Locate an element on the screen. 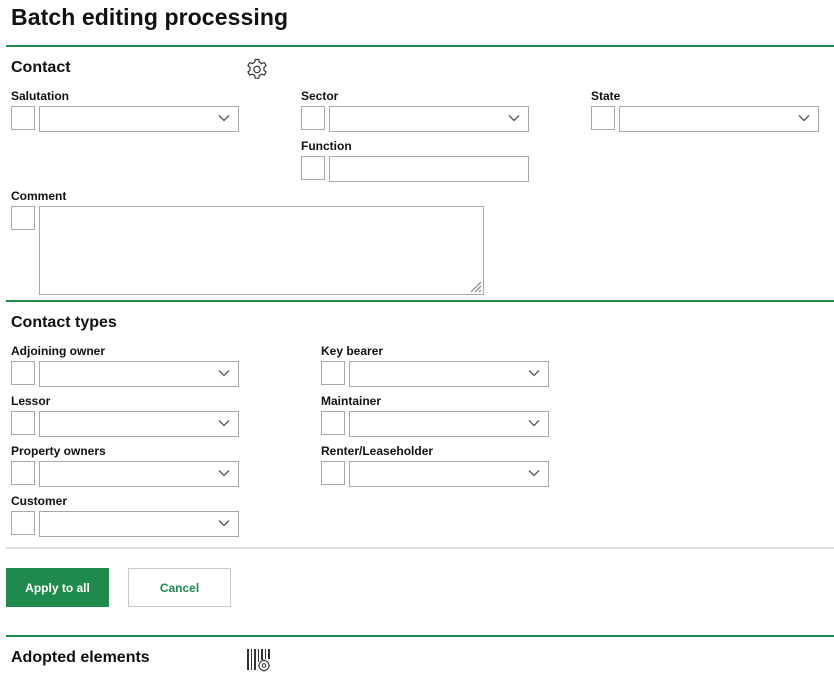  adjoining-owner-select is located at coordinates (139, 374).